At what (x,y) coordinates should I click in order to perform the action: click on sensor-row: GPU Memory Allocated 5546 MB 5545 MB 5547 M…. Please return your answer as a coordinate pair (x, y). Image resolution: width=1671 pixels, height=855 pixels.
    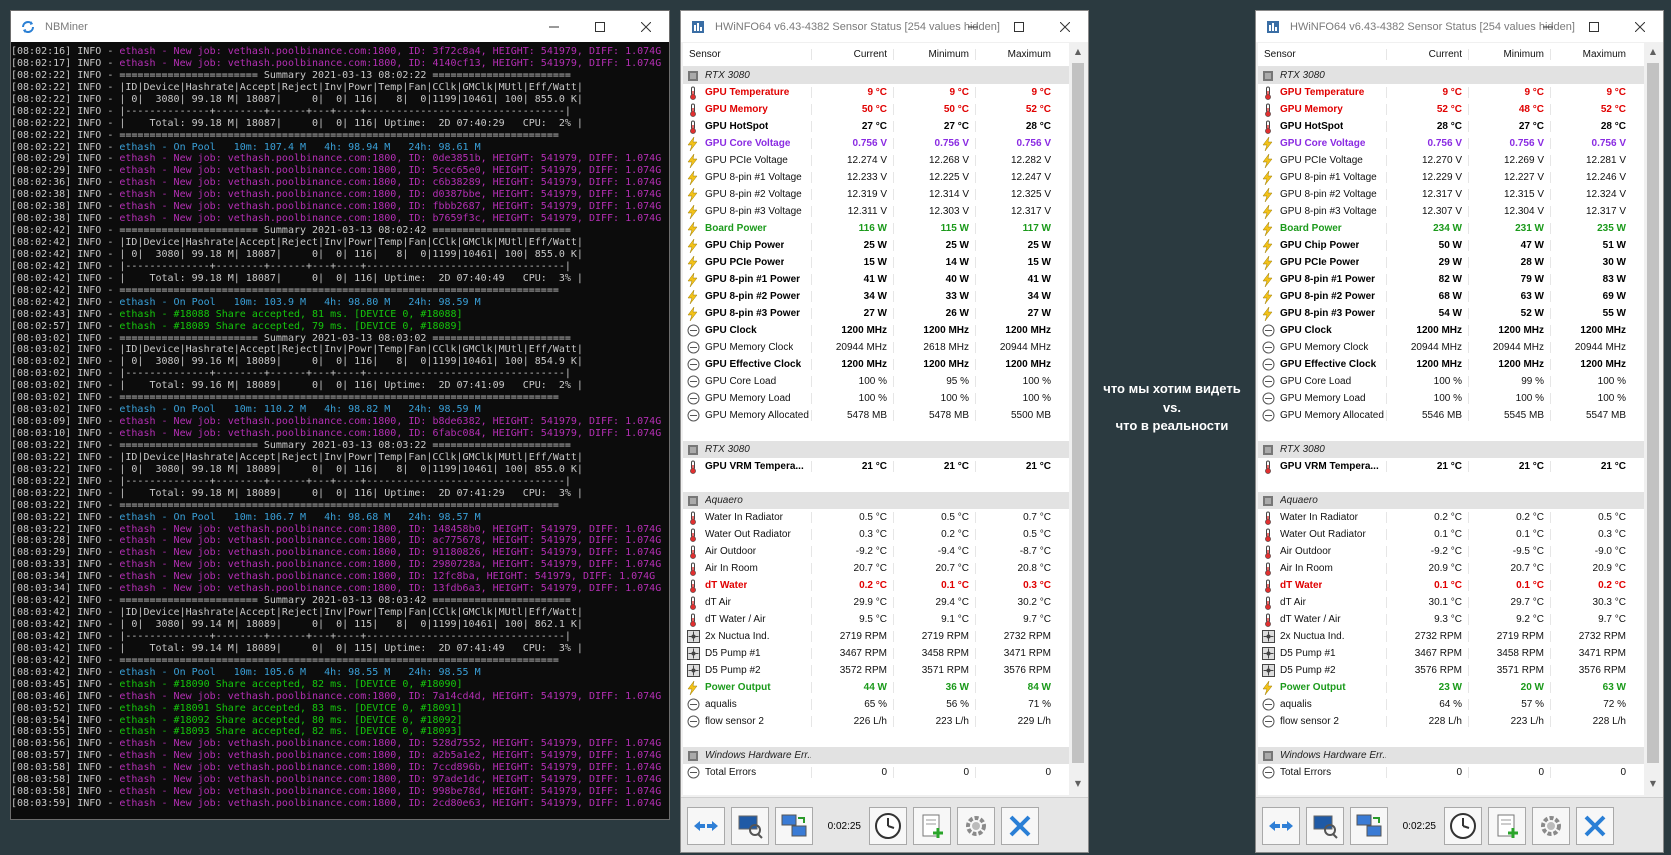
    Looking at the image, I should click on (1451, 415).